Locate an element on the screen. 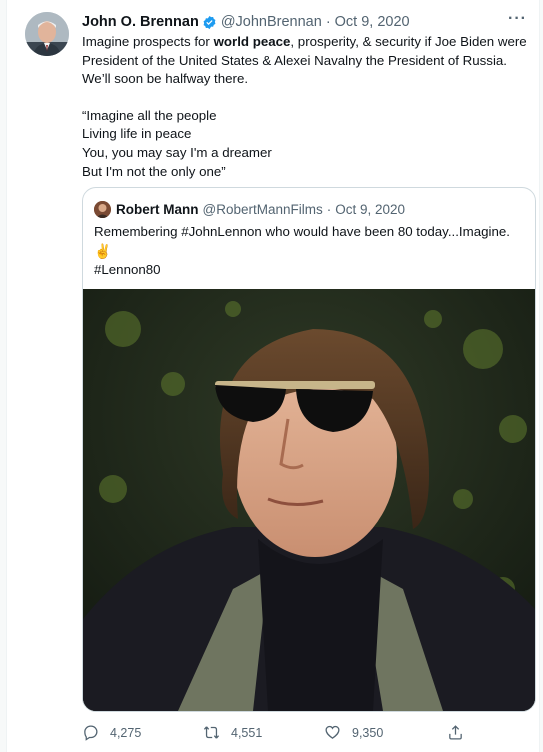 Image resolution: width=543 pixels, height=752 pixels. quoted-author-name: Robert Mann is located at coordinates (157, 209).